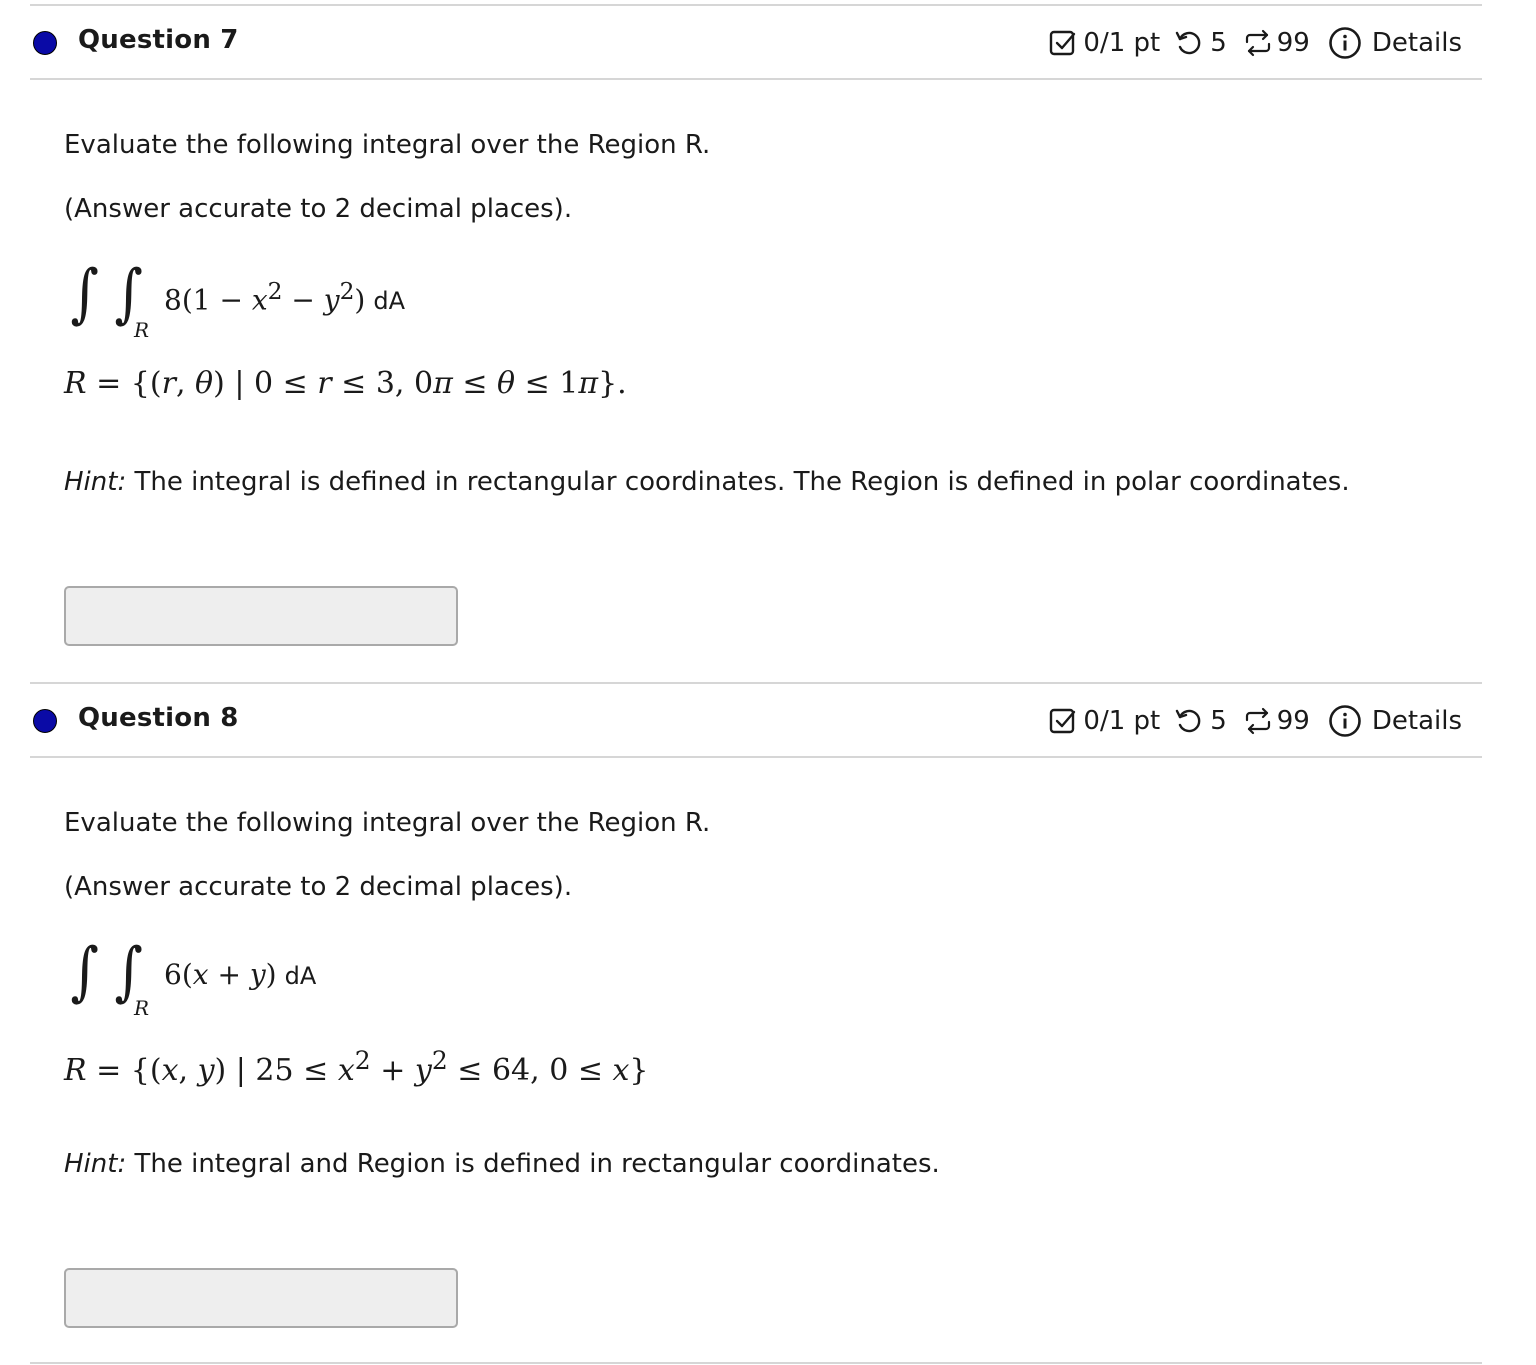 The width and height of the screenshot is (1536, 1365). Describe the element at coordinates (392, 1070) in the screenshot. I see `region-text: +` at that location.